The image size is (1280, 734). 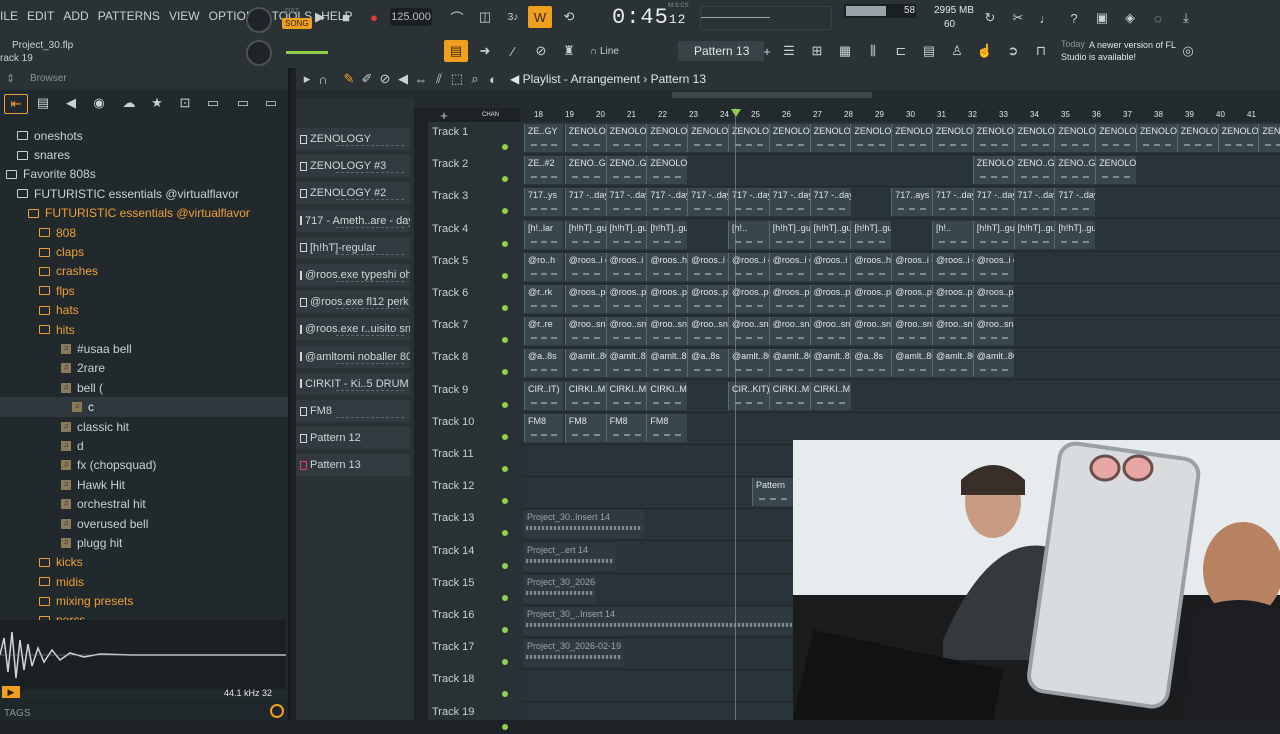 I want to click on master-volume-knob, so click(x=259, y=20).